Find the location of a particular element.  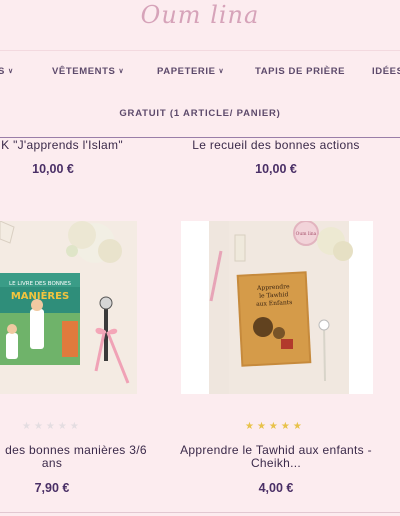

product-title: Le recueil des bonnes actions is located at coordinates (276, 145).